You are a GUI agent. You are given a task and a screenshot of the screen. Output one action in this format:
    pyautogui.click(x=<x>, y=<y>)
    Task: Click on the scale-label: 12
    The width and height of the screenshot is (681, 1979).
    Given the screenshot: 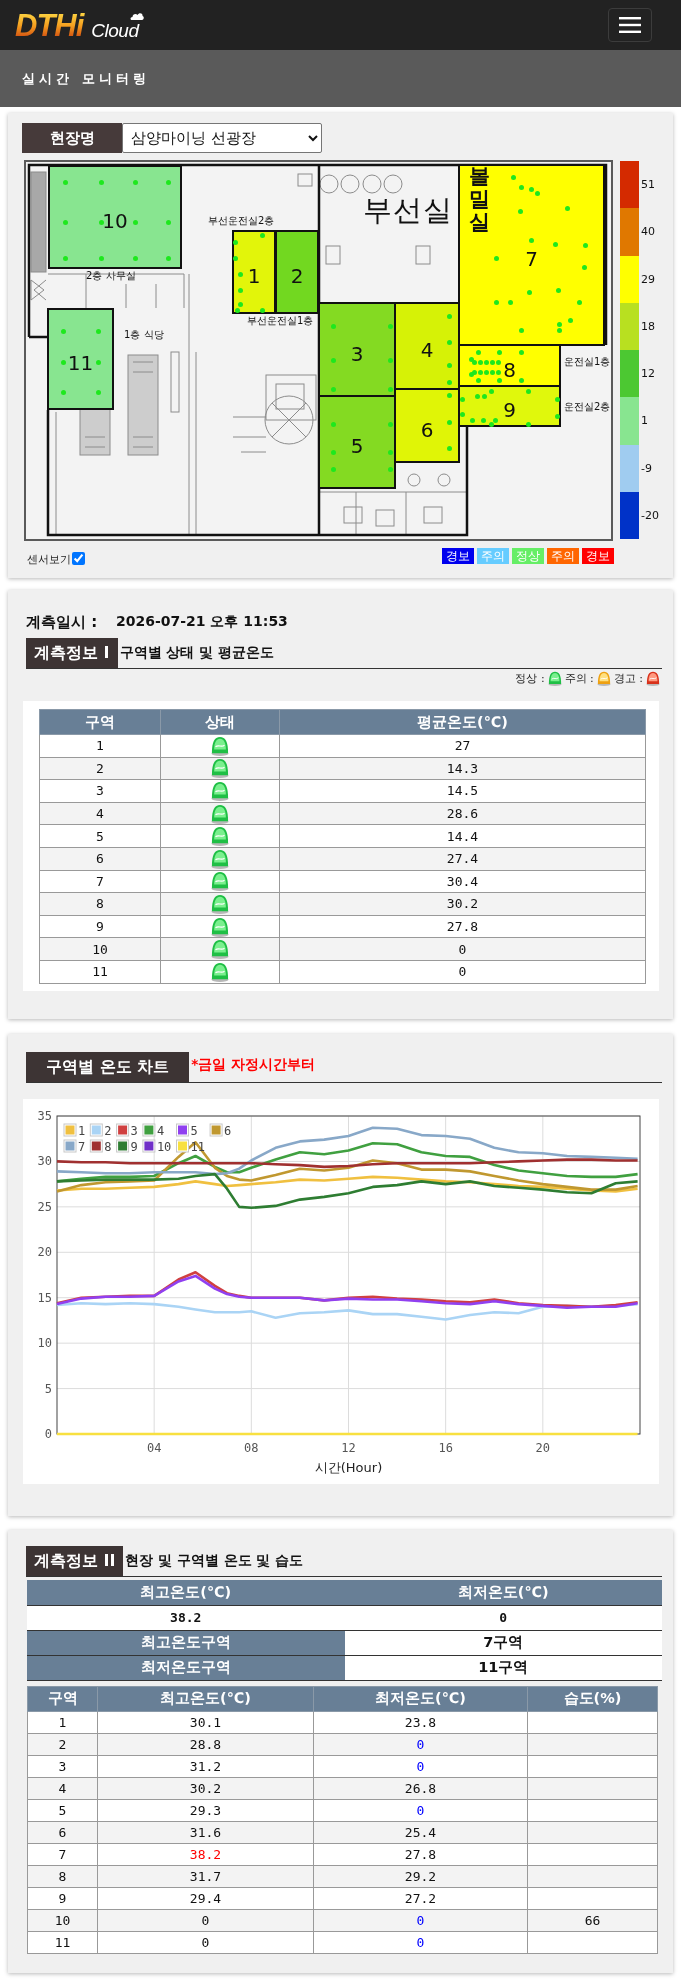 What is the action you would take?
    pyautogui.click(x=648, y=374)
    